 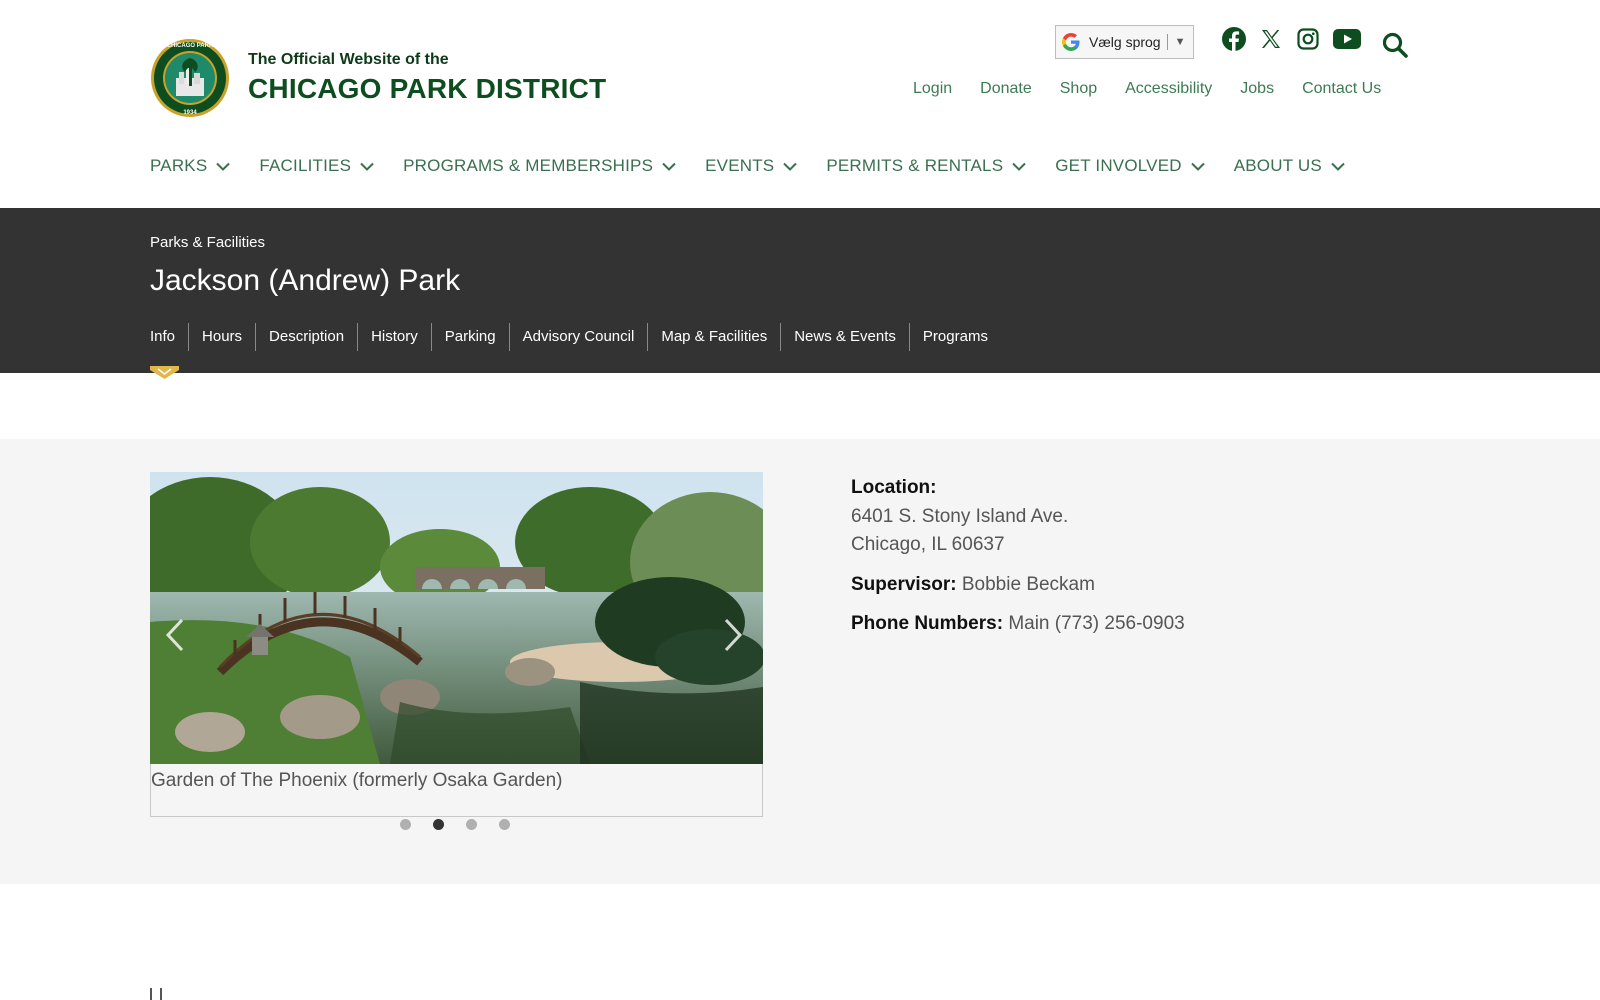 I want to click on contact-us-link: Contact Us, so click(x=1341, y=89).